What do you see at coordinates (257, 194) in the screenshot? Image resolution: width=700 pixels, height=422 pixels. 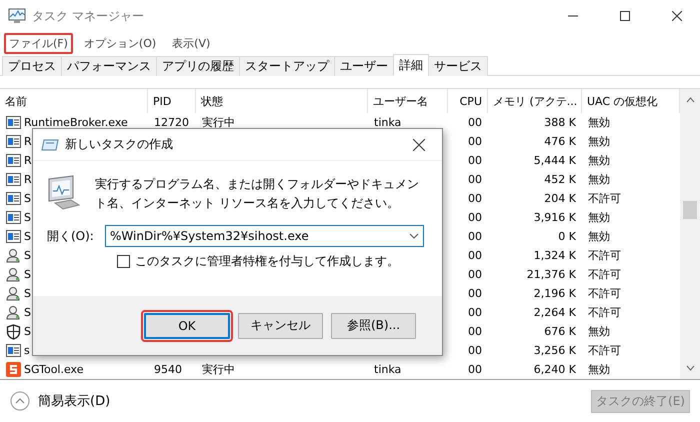 I see `instruction-text: 実行するプログラム名、または開くフォルダーやドキュメント名、インターネット リソース名を入力してください。` at bounding box center [257, 194].